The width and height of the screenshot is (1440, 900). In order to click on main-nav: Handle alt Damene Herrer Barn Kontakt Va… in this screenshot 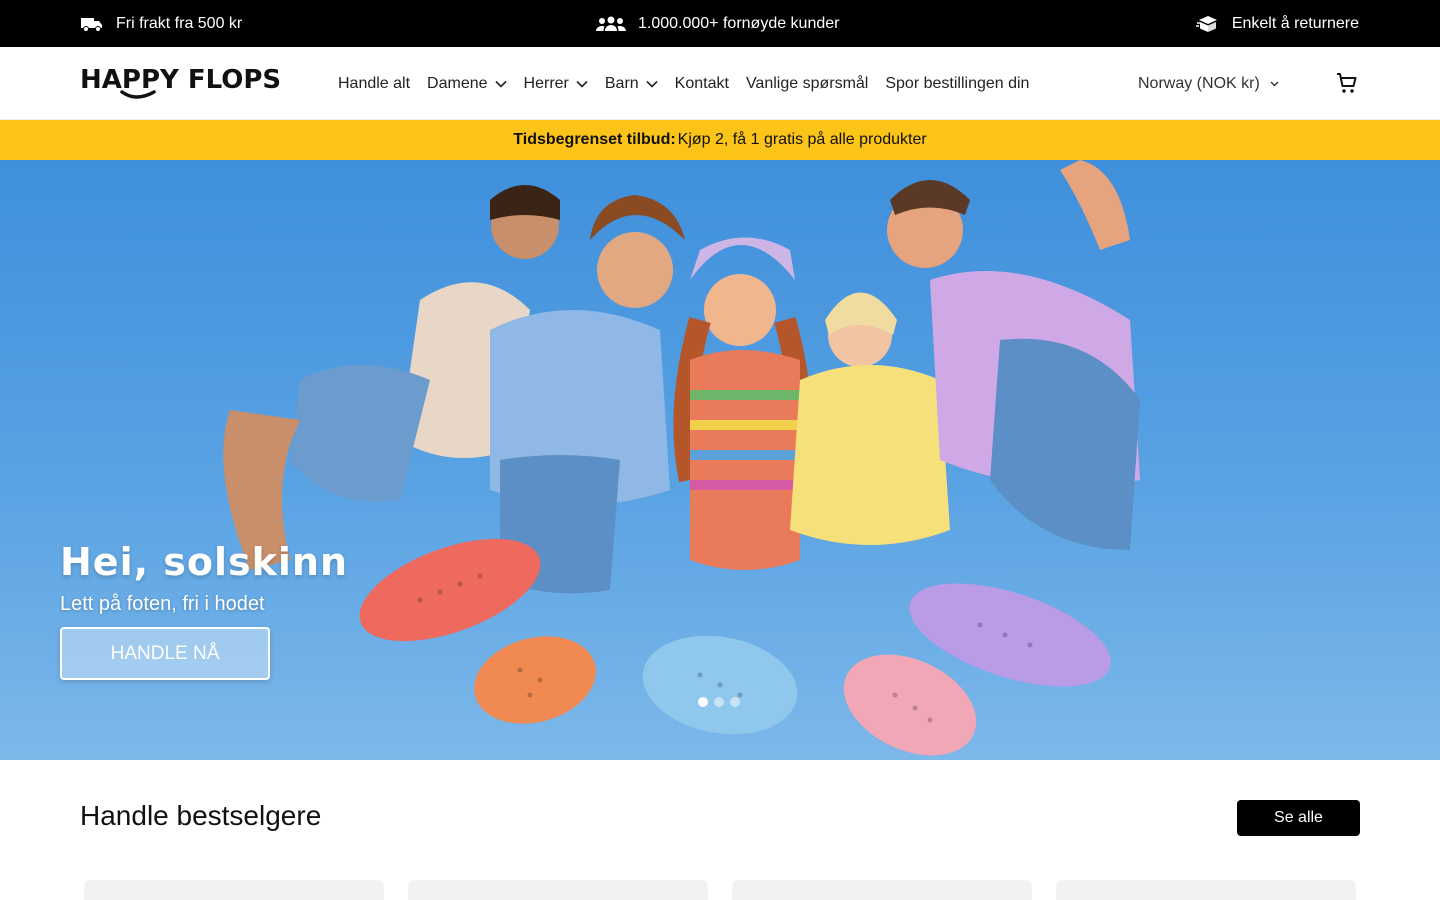, I will do `click(692, 83)`.